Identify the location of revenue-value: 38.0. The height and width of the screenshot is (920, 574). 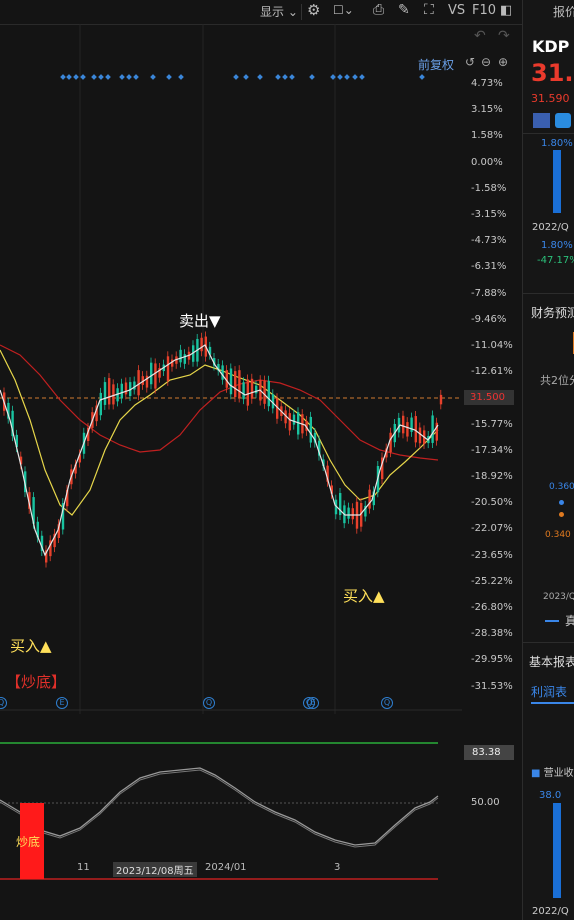
(550, 795).